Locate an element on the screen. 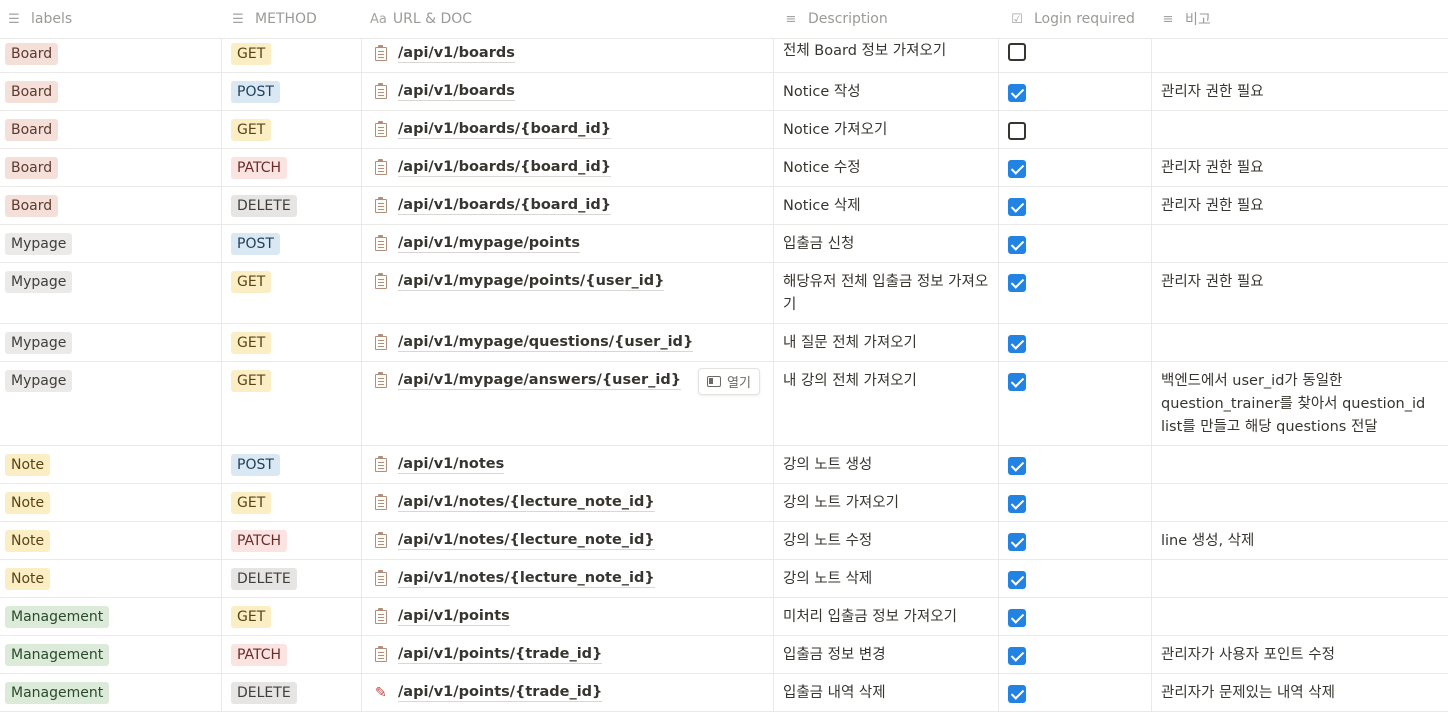  cell-description: 입출금 정보 변경 is located at coordinates (885, 654).